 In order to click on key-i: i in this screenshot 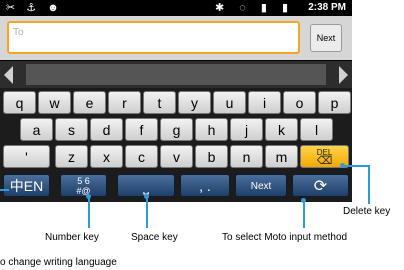, I will do `click(264, 102)`.